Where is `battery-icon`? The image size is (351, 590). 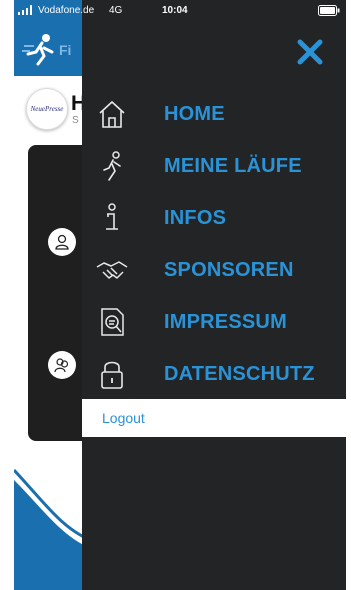
battery-icon is located at coordinates (329, 12).